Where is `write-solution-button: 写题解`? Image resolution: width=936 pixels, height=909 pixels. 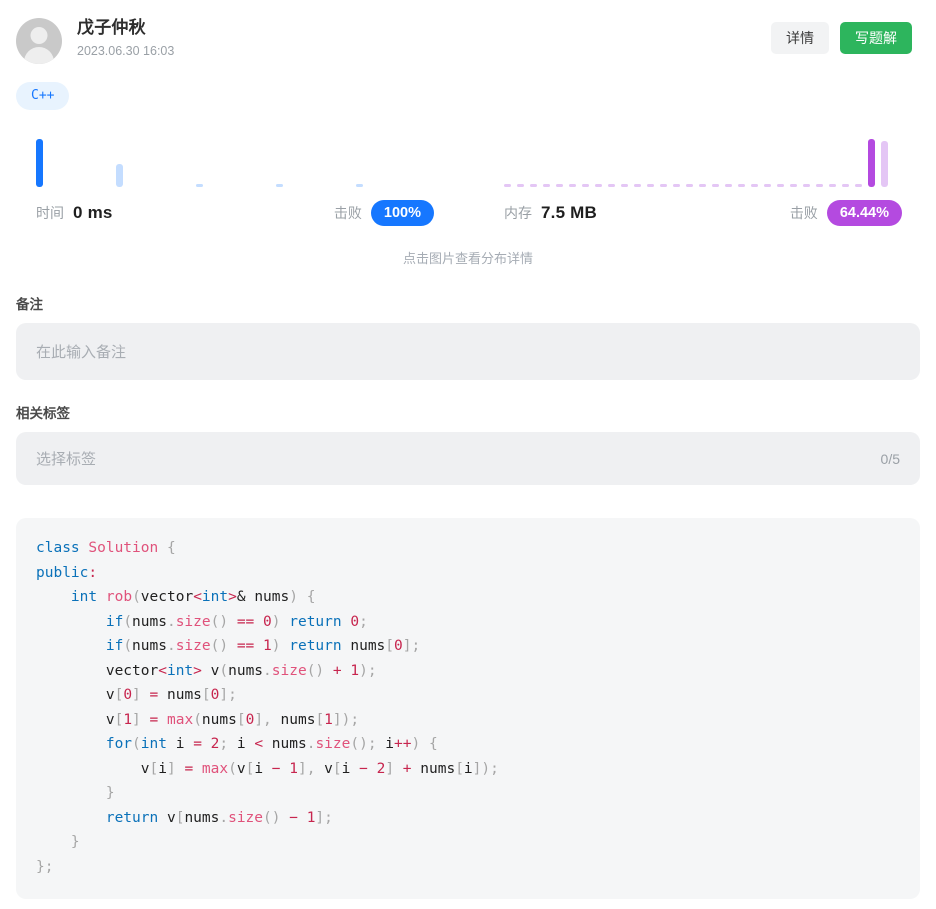 write-solution-button: 写题解 is located at coordinates (876, 38).